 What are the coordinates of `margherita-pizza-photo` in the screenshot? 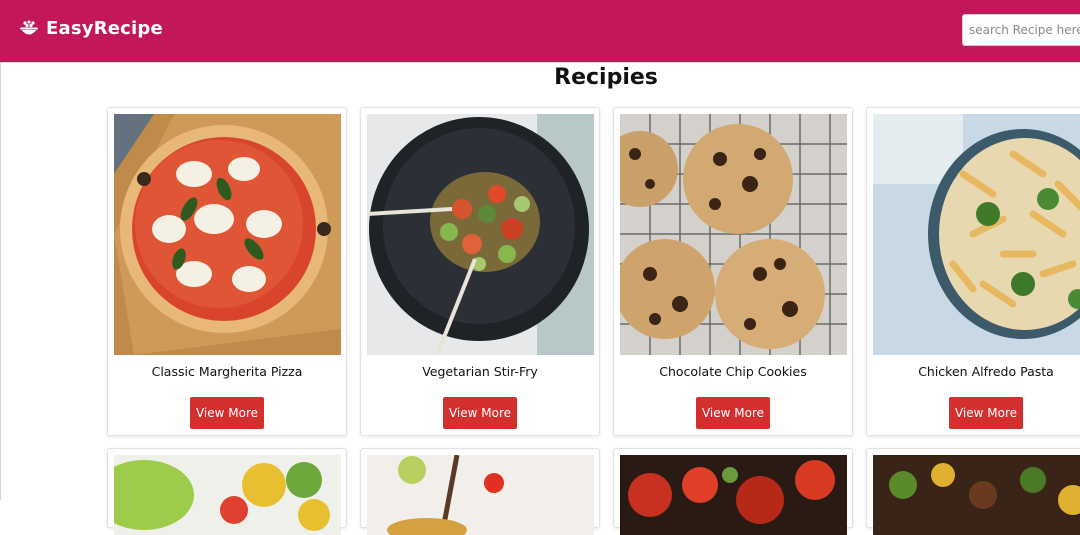 It's located at (227, 234).